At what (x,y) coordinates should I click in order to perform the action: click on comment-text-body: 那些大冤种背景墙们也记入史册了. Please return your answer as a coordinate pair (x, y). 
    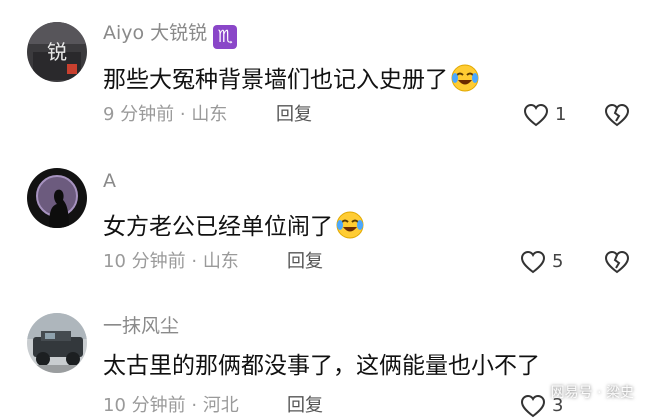
    Looking at the image, I should click on (275, 80).